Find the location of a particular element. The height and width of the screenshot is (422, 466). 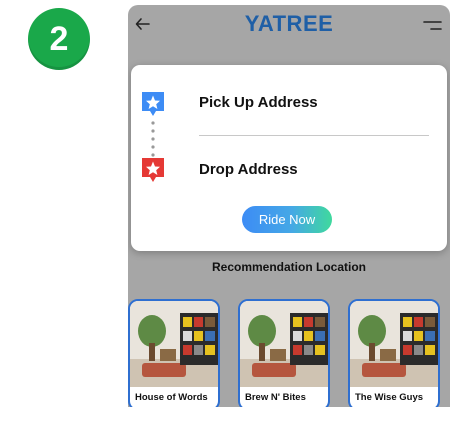

recommendation-card: The Wise Guys is located at coordinates (394, 353).